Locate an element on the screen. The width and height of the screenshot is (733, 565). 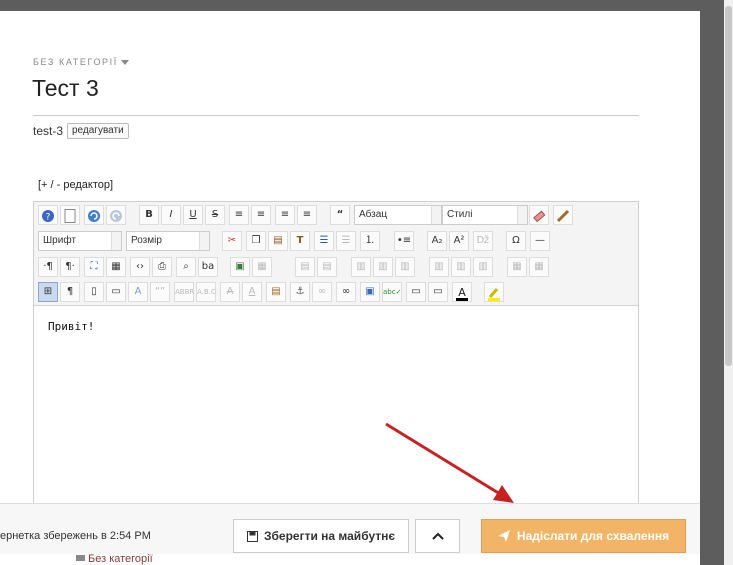
quote-icon: “” is located at coordinates (160, 292).